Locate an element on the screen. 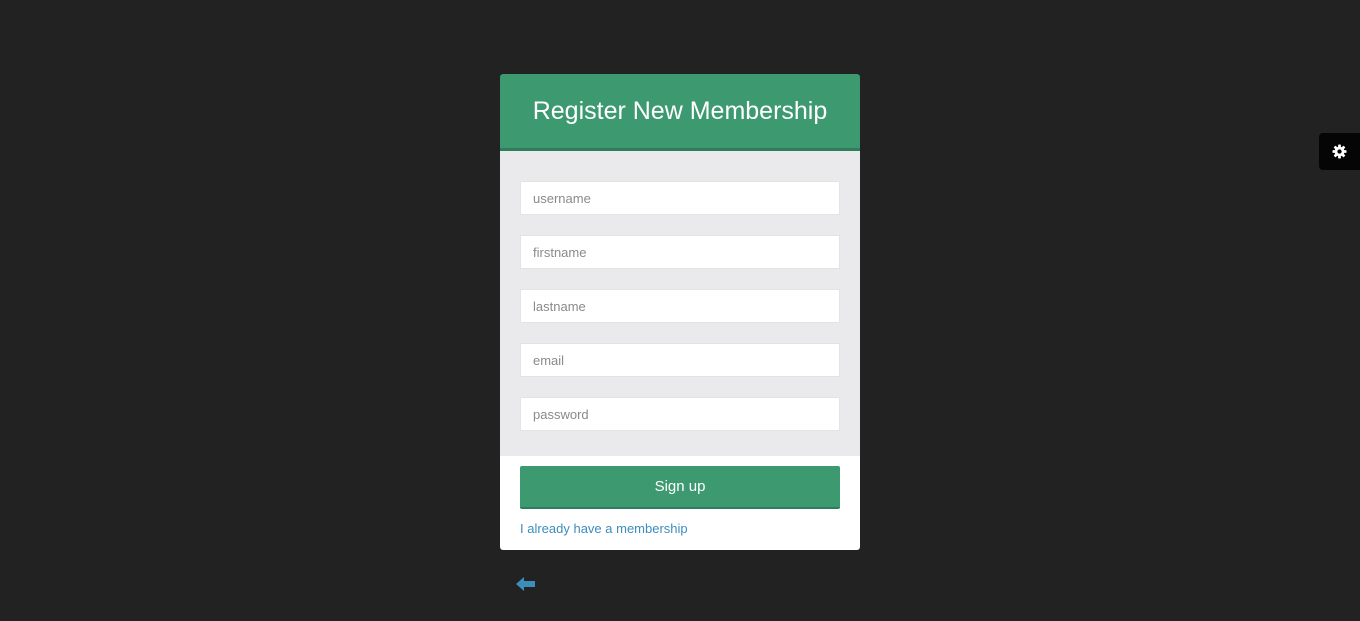 Image resolution: width=1360 pixels, height=621 pixels. register-footer: Sign up I already have a membership is located at coordinates (680, 503).